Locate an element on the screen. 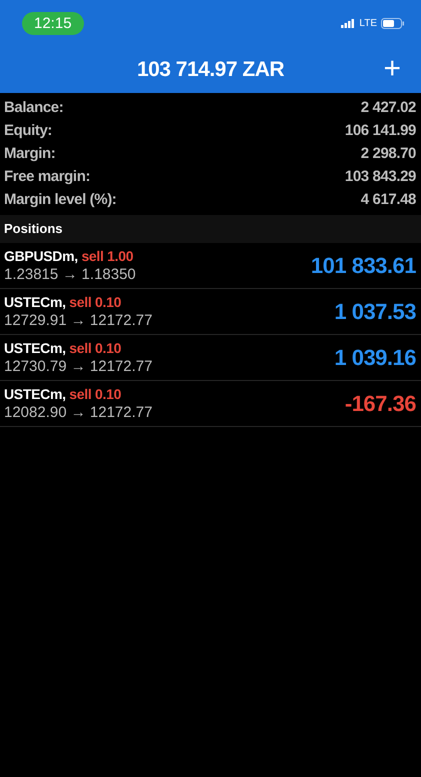 The image size is (421, 777). position-row: USTECm, sell 0.10 12730.79 → 12172.77 1 039.16 is located at coordinates (210, 358).